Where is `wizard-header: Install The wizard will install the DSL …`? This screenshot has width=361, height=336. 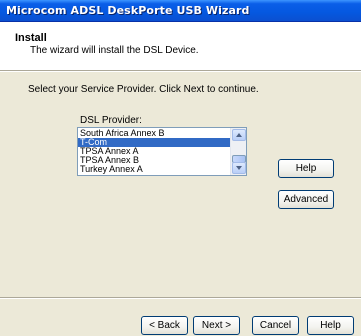 wizard-header: Install The wizard will install the DSL … is located at coordinates (180, 46).